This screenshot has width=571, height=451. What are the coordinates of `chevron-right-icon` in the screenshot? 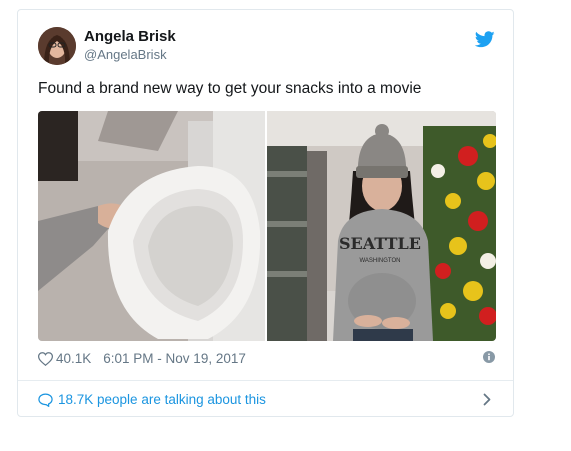 It's located at (487, 399).